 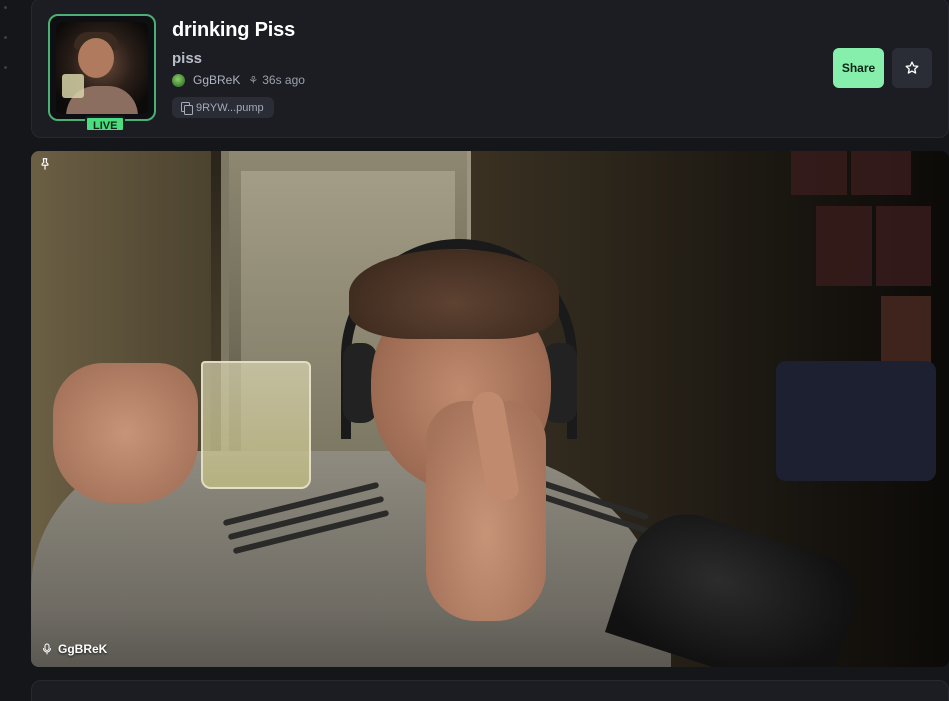 I want to click on thumbnail-image, so click(x=102, y=68).